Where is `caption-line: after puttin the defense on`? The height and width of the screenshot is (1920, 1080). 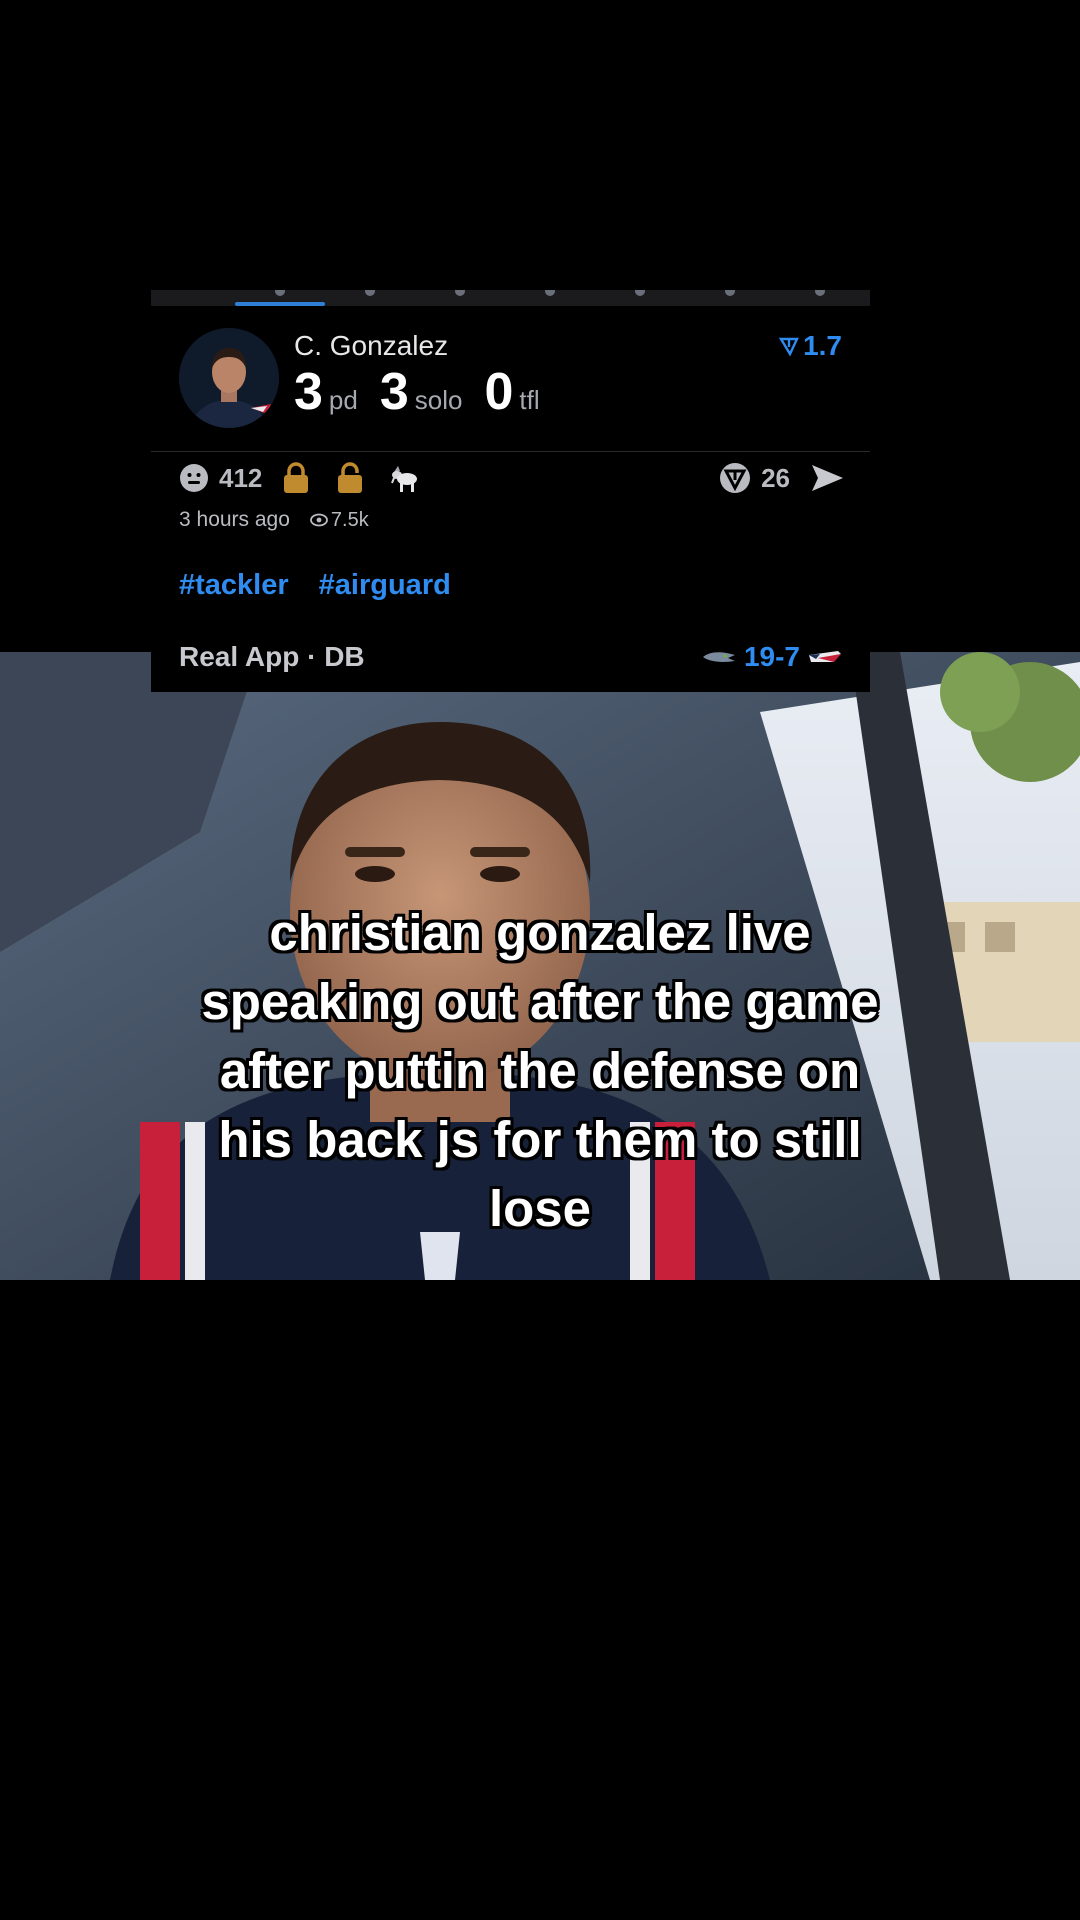 caption-line: after puttin the defense on is located at coordinates (540, 1070).